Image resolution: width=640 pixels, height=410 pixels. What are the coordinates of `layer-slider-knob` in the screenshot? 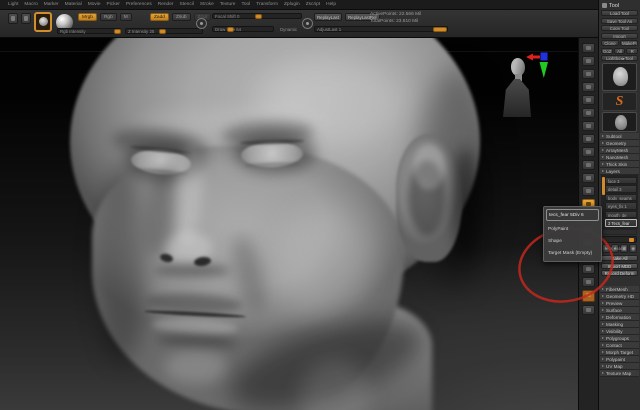 It's located at (631, 239).